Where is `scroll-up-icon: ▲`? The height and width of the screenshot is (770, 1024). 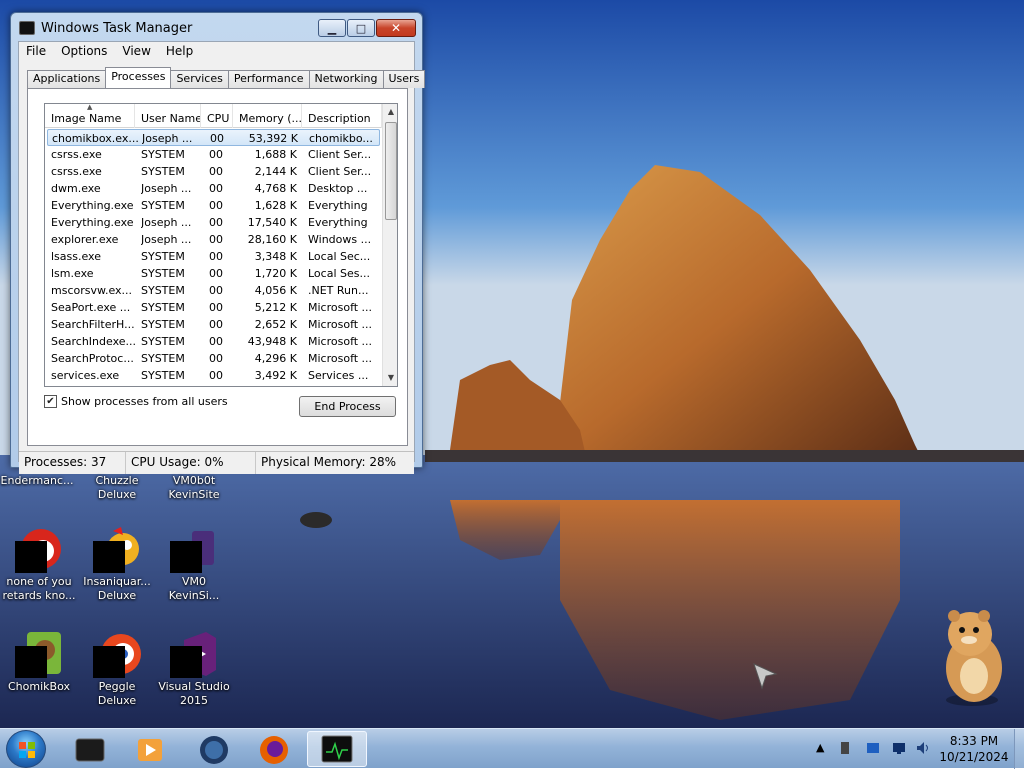
scroll-up-icon: ▲ is located at coordinates (390, 112).